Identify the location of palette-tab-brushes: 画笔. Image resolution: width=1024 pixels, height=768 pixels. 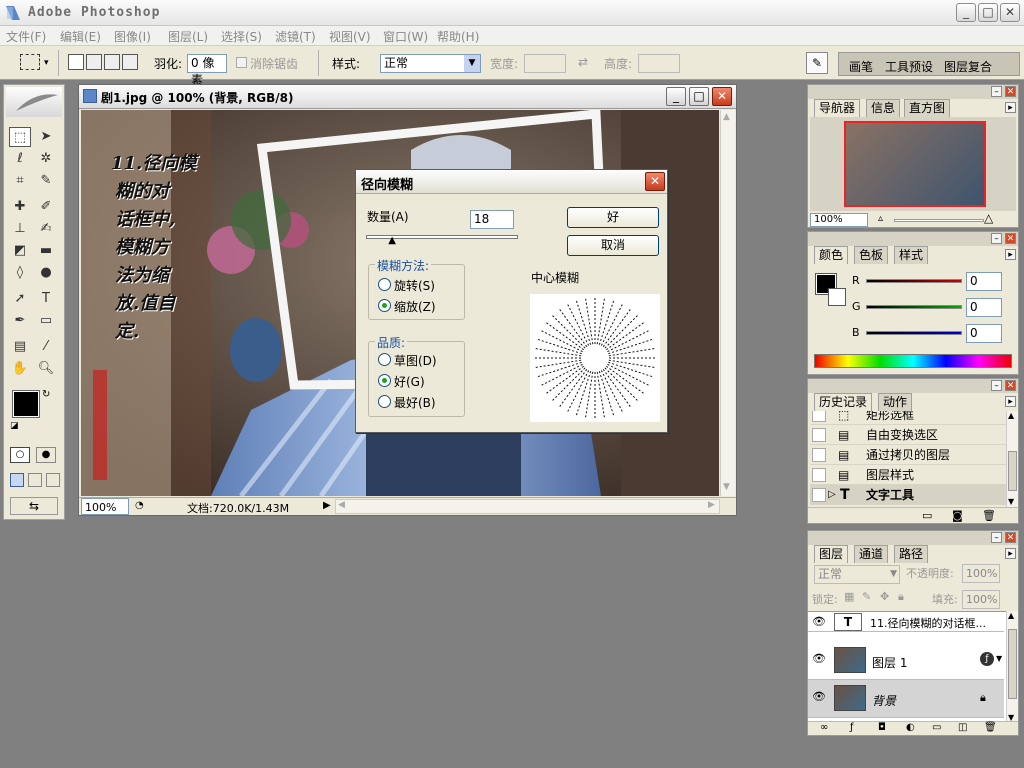
(861, 66).